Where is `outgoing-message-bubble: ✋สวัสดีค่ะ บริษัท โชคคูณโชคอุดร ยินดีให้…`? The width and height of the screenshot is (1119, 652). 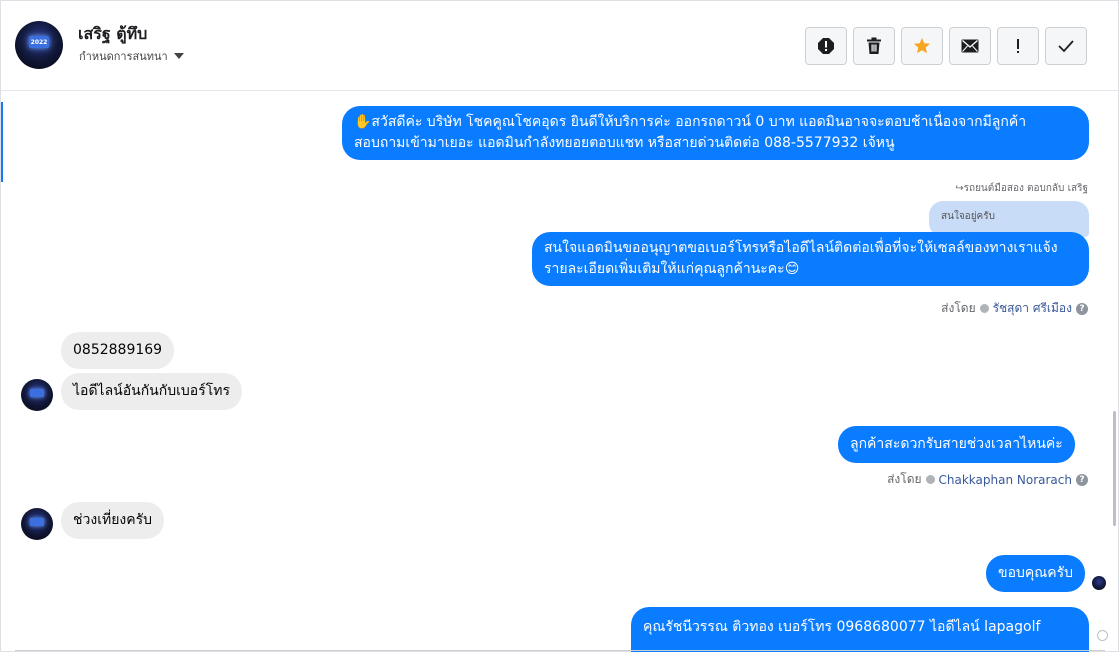
outgoing-message-bubble: ✋สวัสดีค่ะ บริษัท โชคคูณโชคอุดร ยินดีให้… is located at coordinates (715, 133).